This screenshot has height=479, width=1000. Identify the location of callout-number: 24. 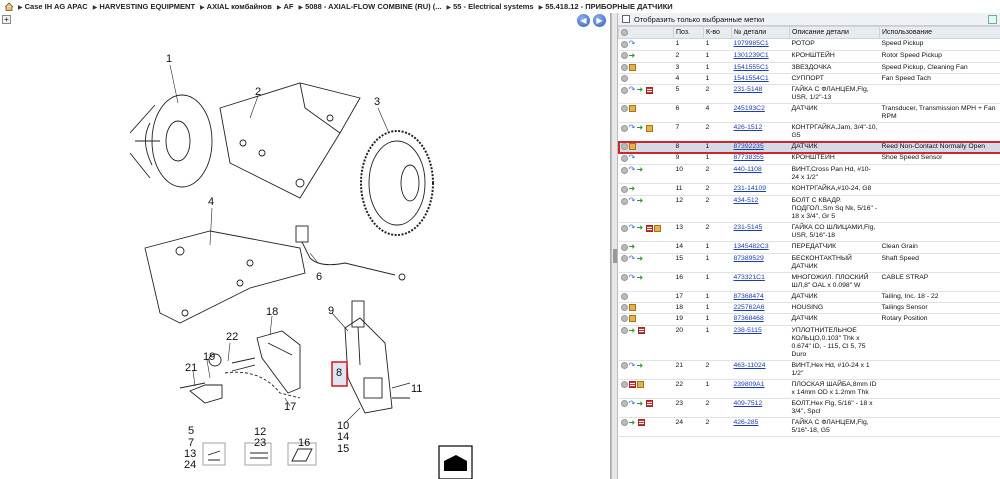
(190, 465).